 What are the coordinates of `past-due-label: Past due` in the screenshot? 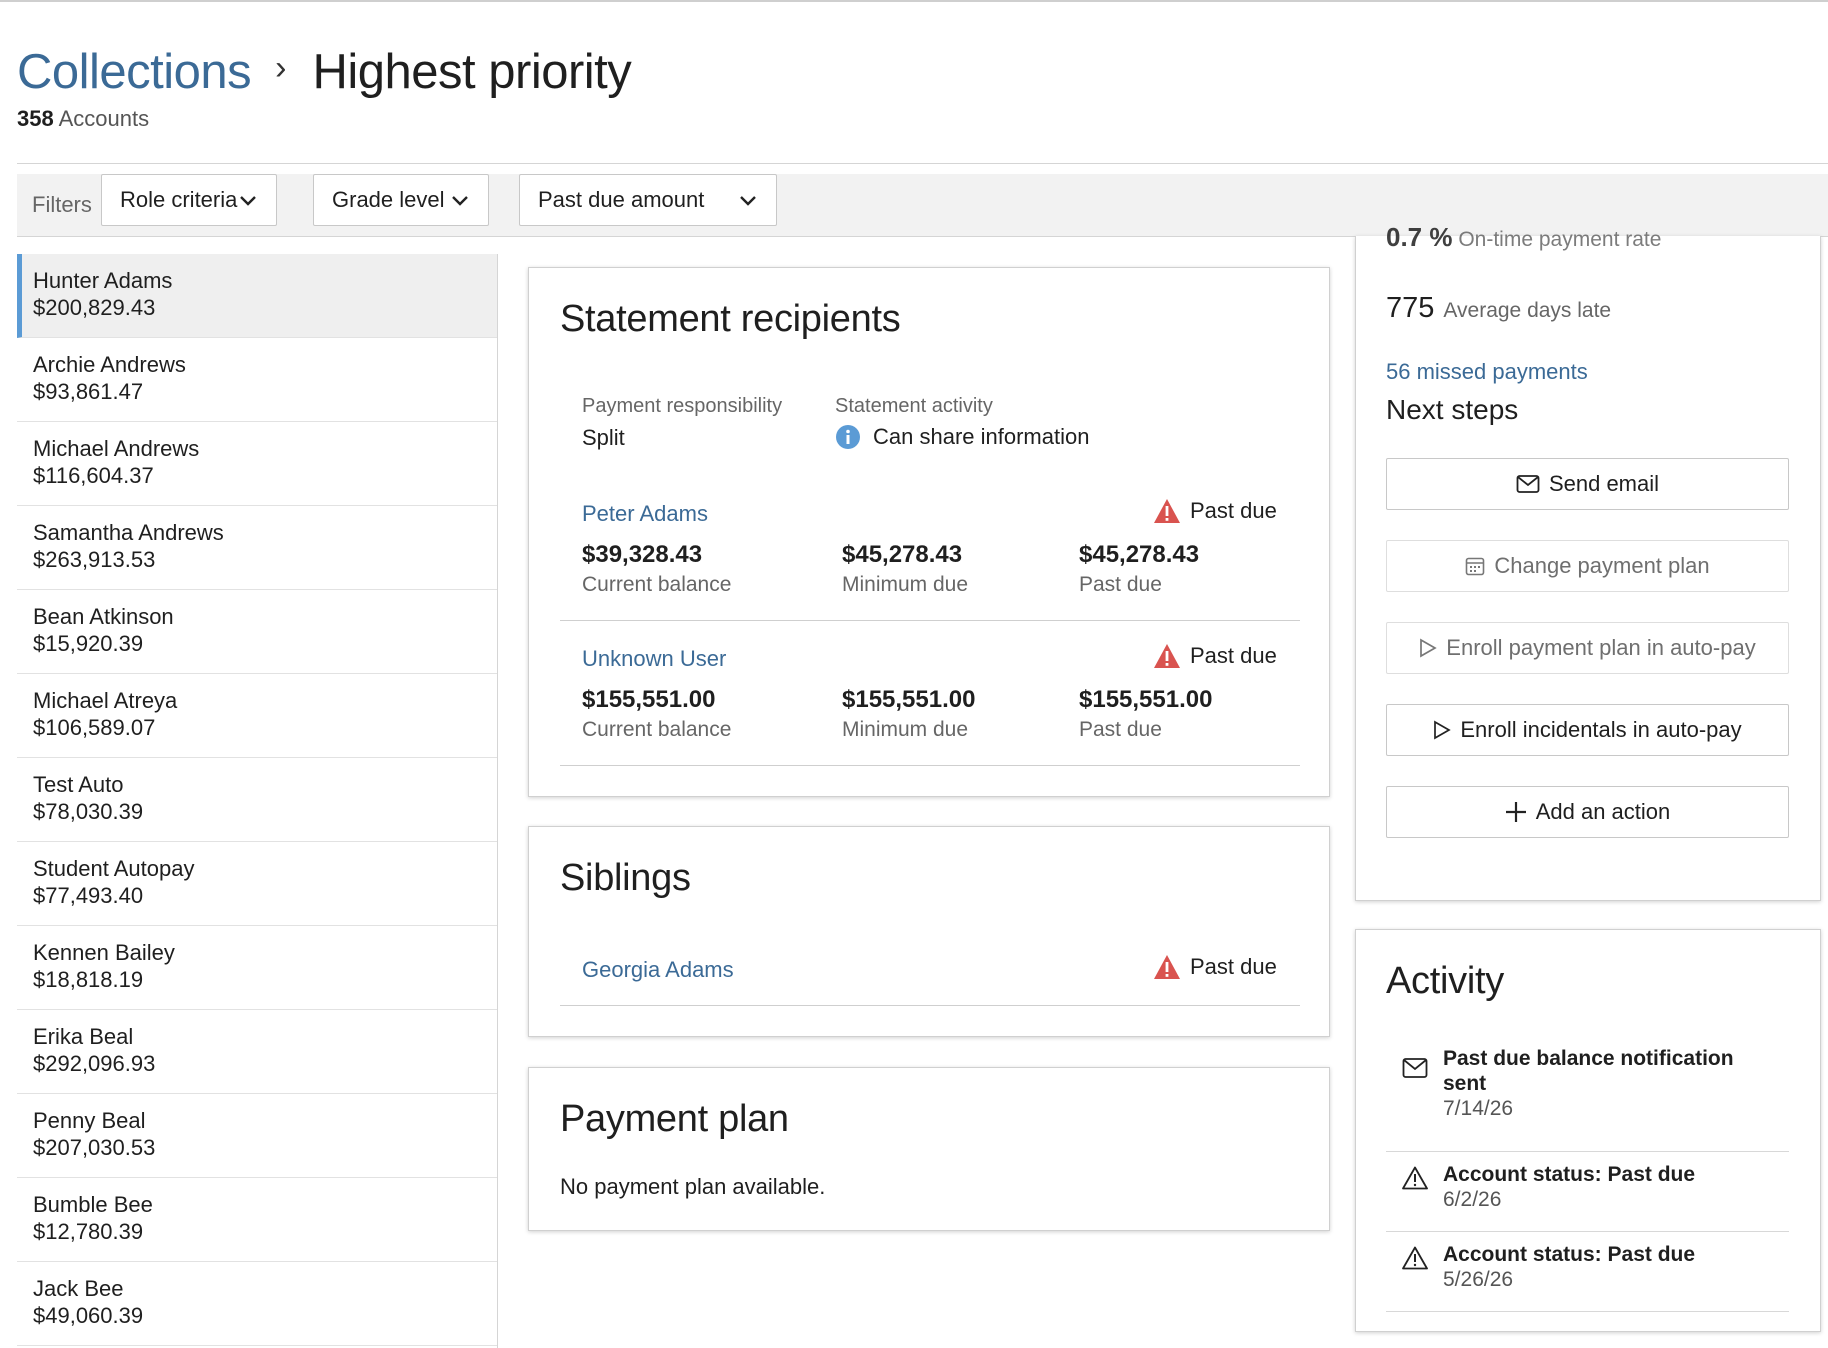 It's located at (1120, 729).